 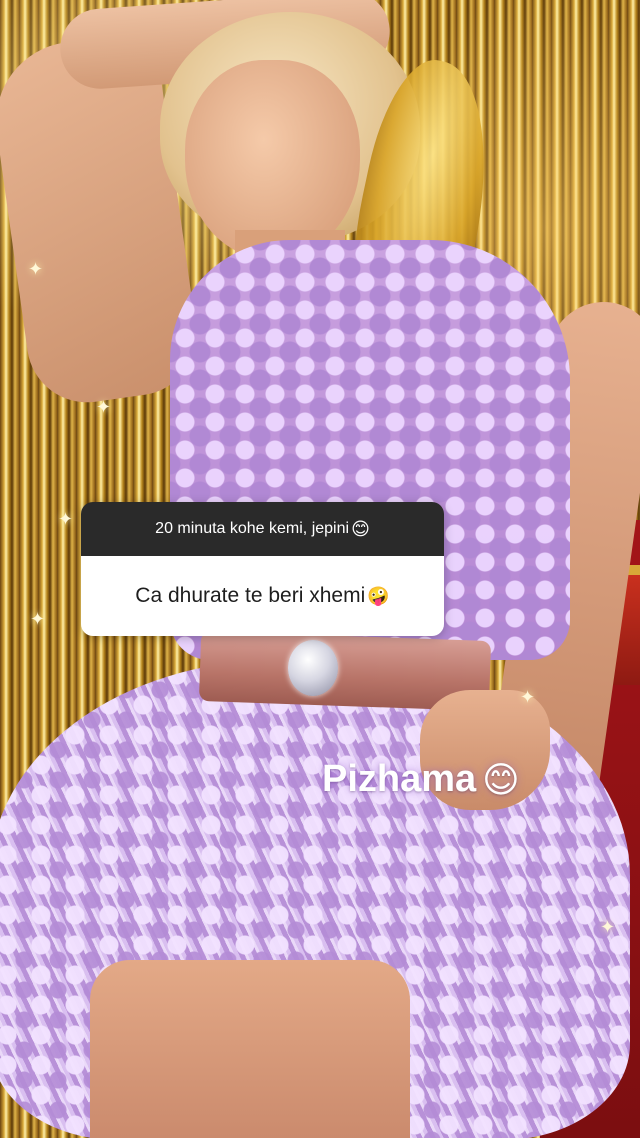 What do you see at coordinates (250, 1049) in the screenshot?
I see `legs` at bounding box center [250, 1049].